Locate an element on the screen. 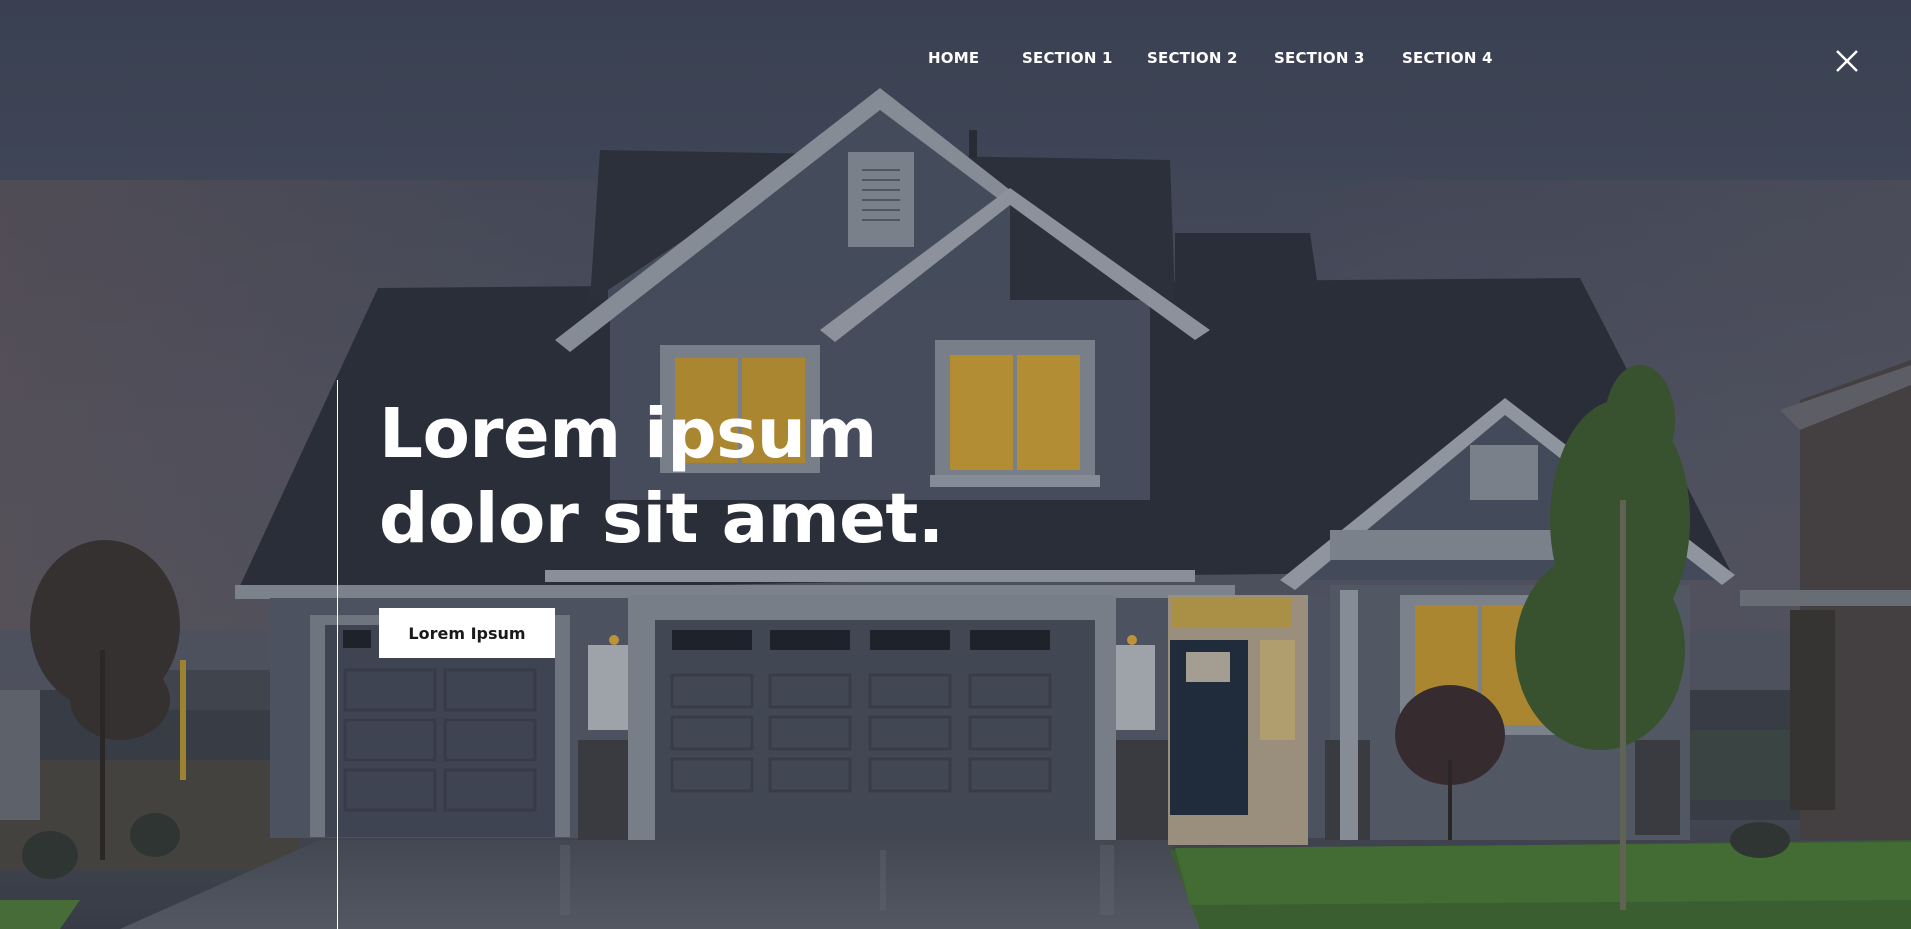  nav-item-section-3: SECTION 3 is located at coordinates (1319, 58).